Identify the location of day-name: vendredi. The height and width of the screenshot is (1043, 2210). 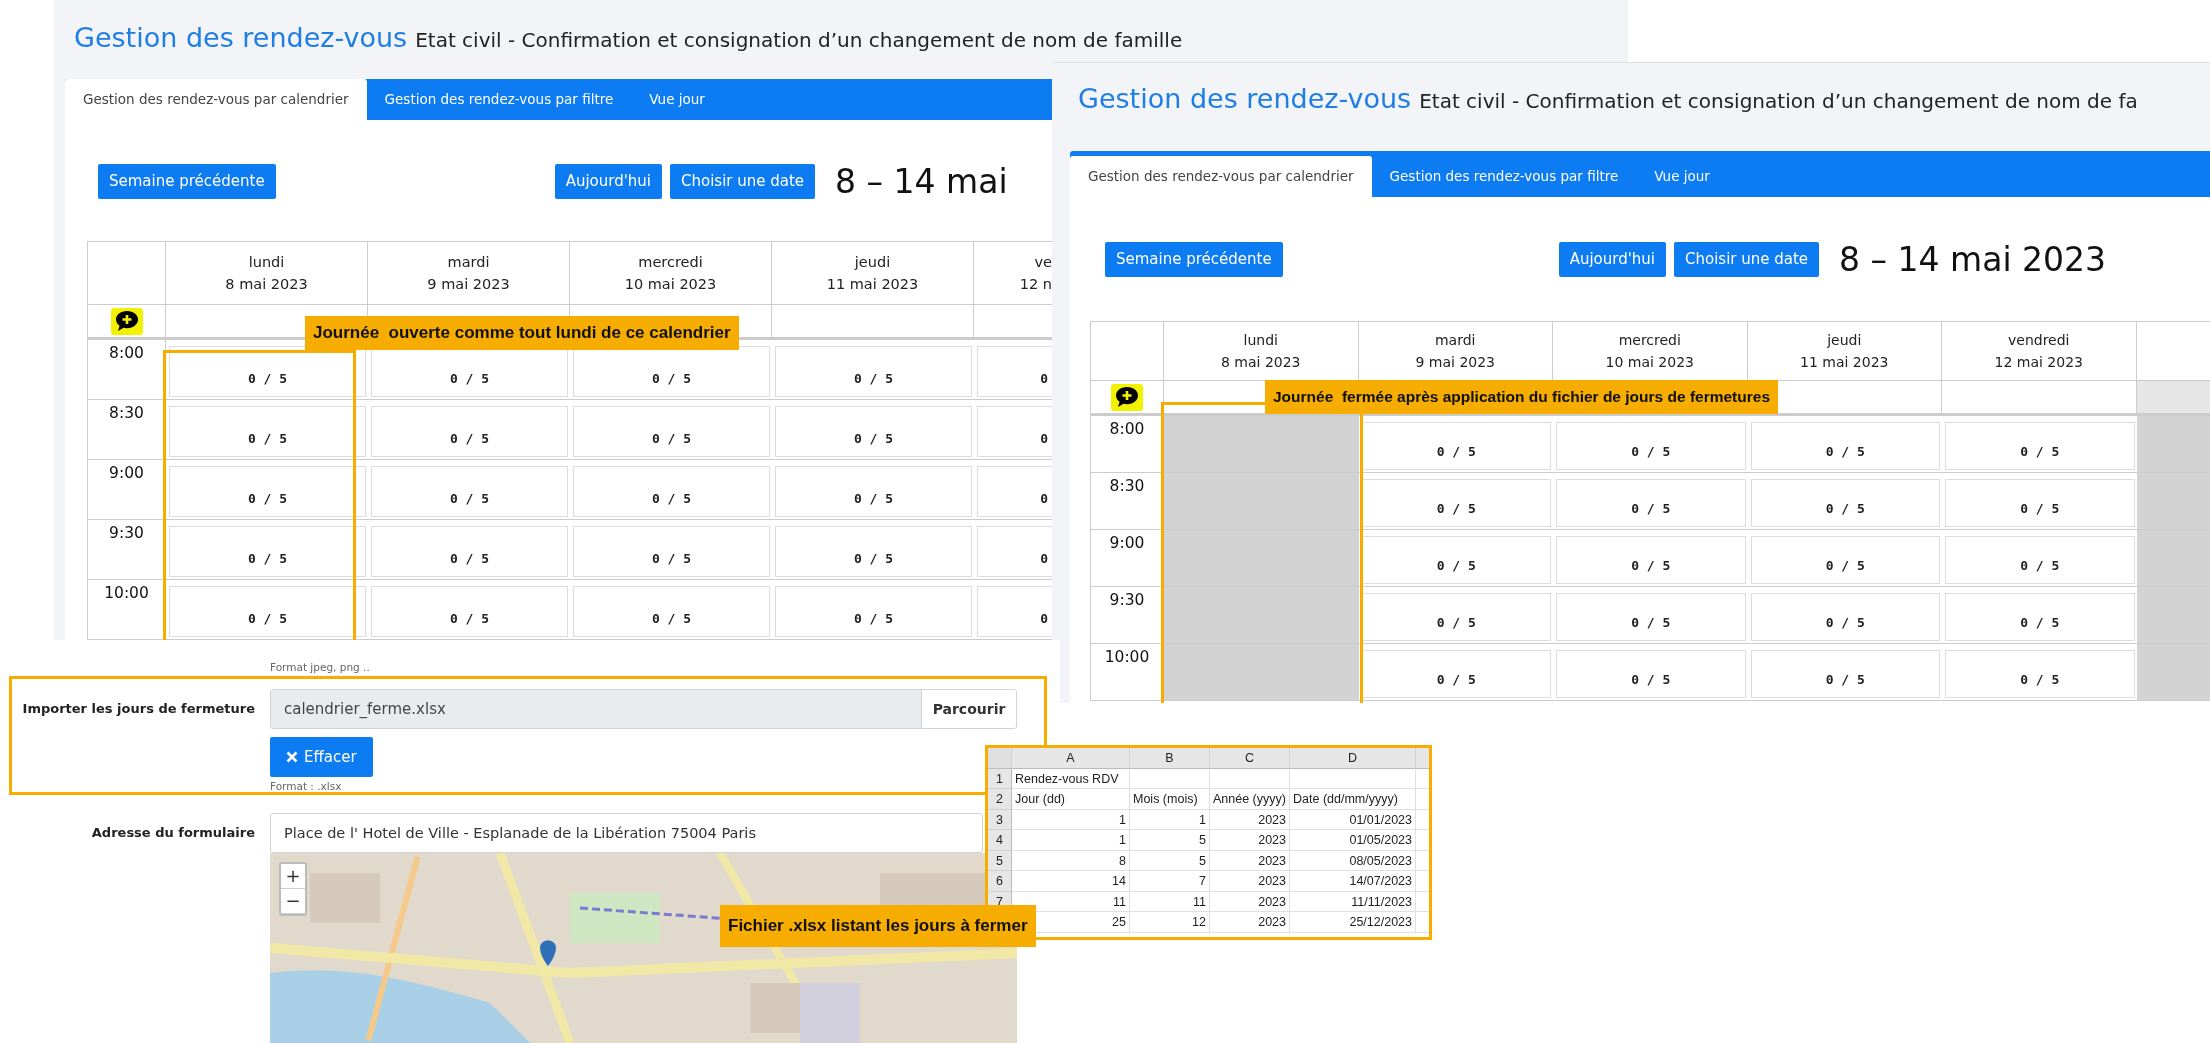
(2039, 340).